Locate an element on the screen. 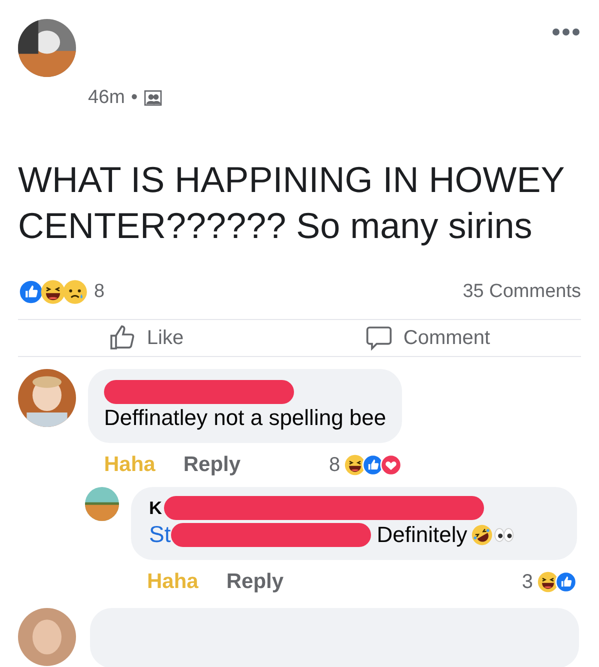 Image resolution: width=599 pixels, height=667 pixels. like-button: Like is located at coordinates (146, 338).